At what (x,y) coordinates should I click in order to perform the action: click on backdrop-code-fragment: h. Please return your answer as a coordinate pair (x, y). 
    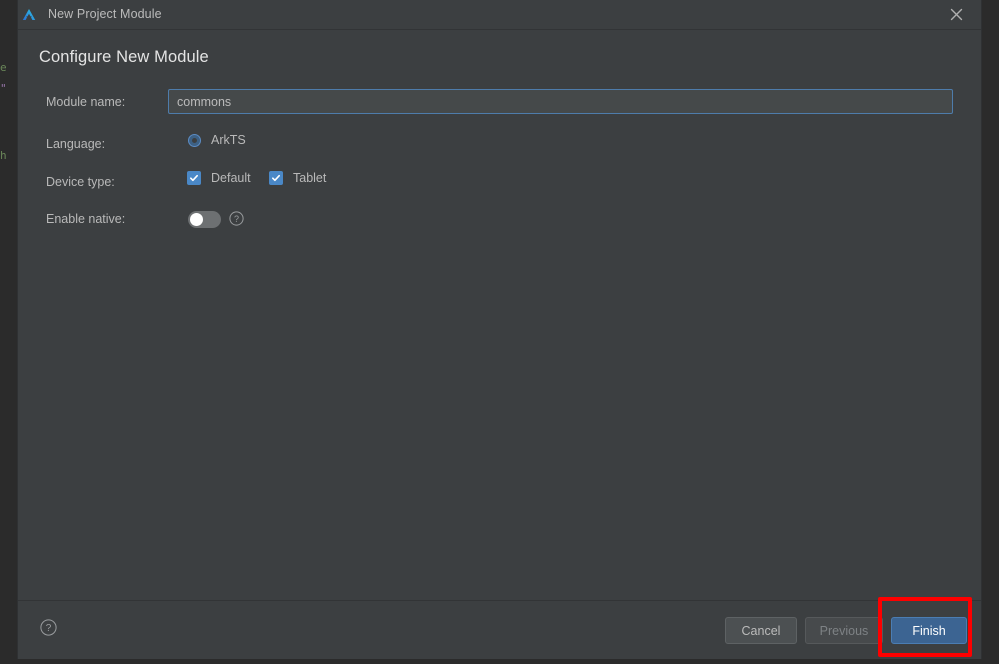
    Looking at the image, I should click on (3, 155).